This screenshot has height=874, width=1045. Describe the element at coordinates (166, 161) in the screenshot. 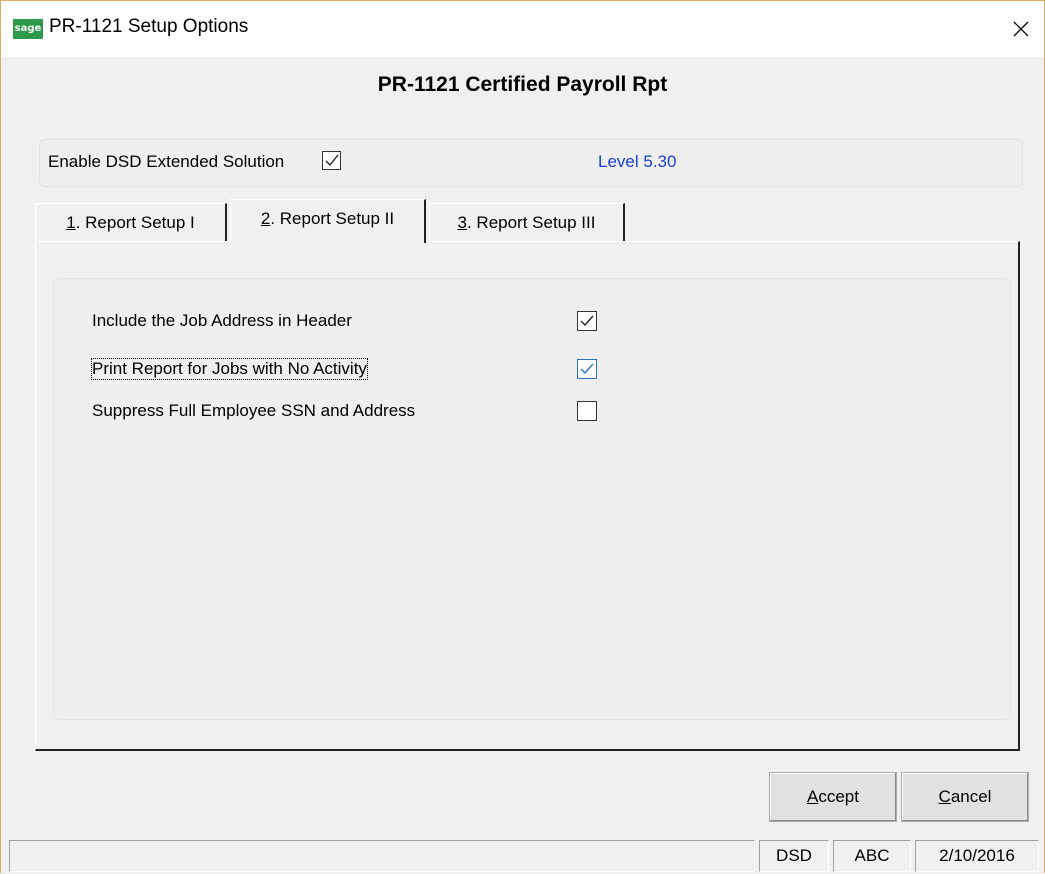

I see `enable-extended-label: Enable DSD Extended Solution` at that location.